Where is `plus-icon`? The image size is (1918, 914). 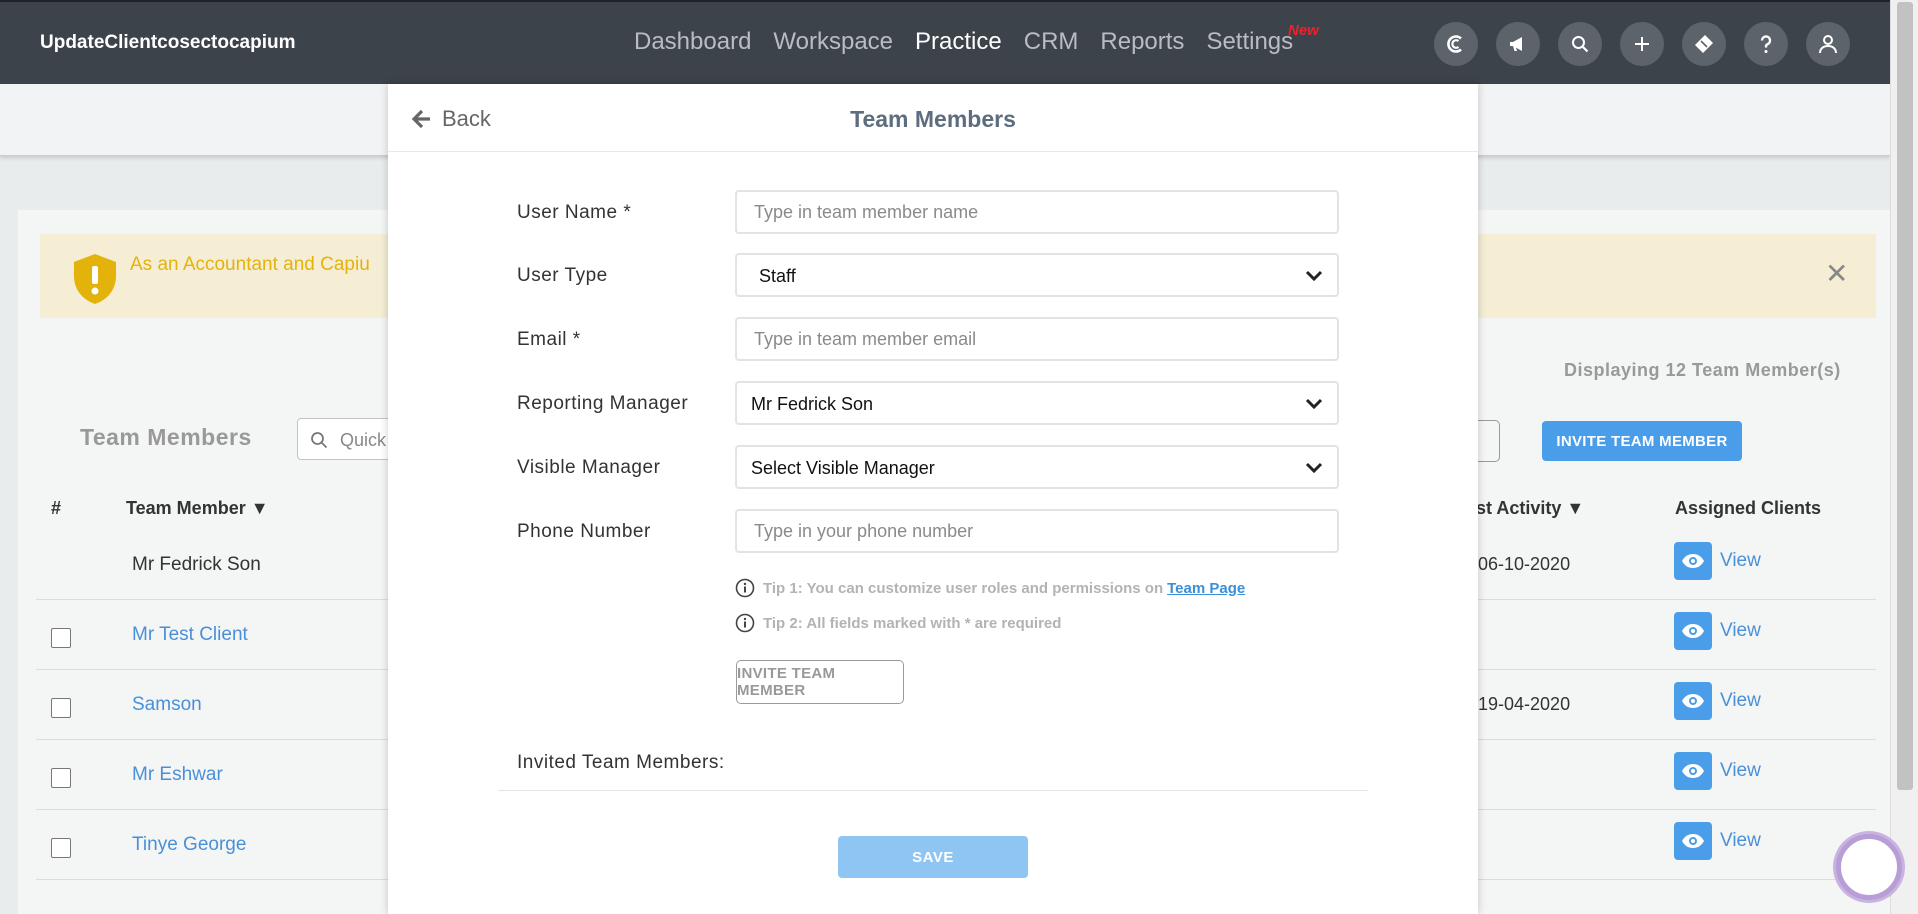 plus-icon is located at coordinates (1642, 44).